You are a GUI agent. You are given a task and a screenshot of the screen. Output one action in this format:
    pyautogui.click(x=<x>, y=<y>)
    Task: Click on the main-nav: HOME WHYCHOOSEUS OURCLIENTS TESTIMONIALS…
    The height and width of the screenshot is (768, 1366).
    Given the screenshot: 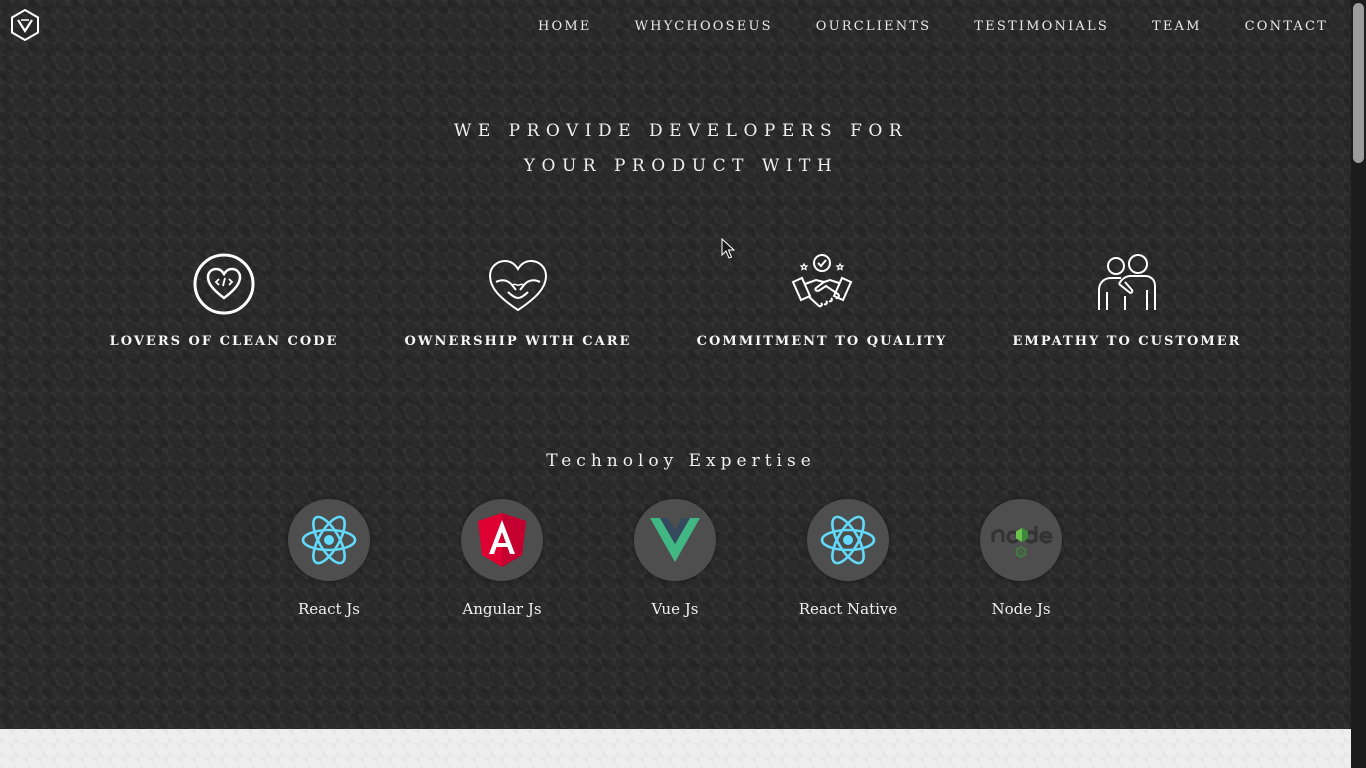 What is the action you would take?
    pyautogui.click(x=933, y=26)
    